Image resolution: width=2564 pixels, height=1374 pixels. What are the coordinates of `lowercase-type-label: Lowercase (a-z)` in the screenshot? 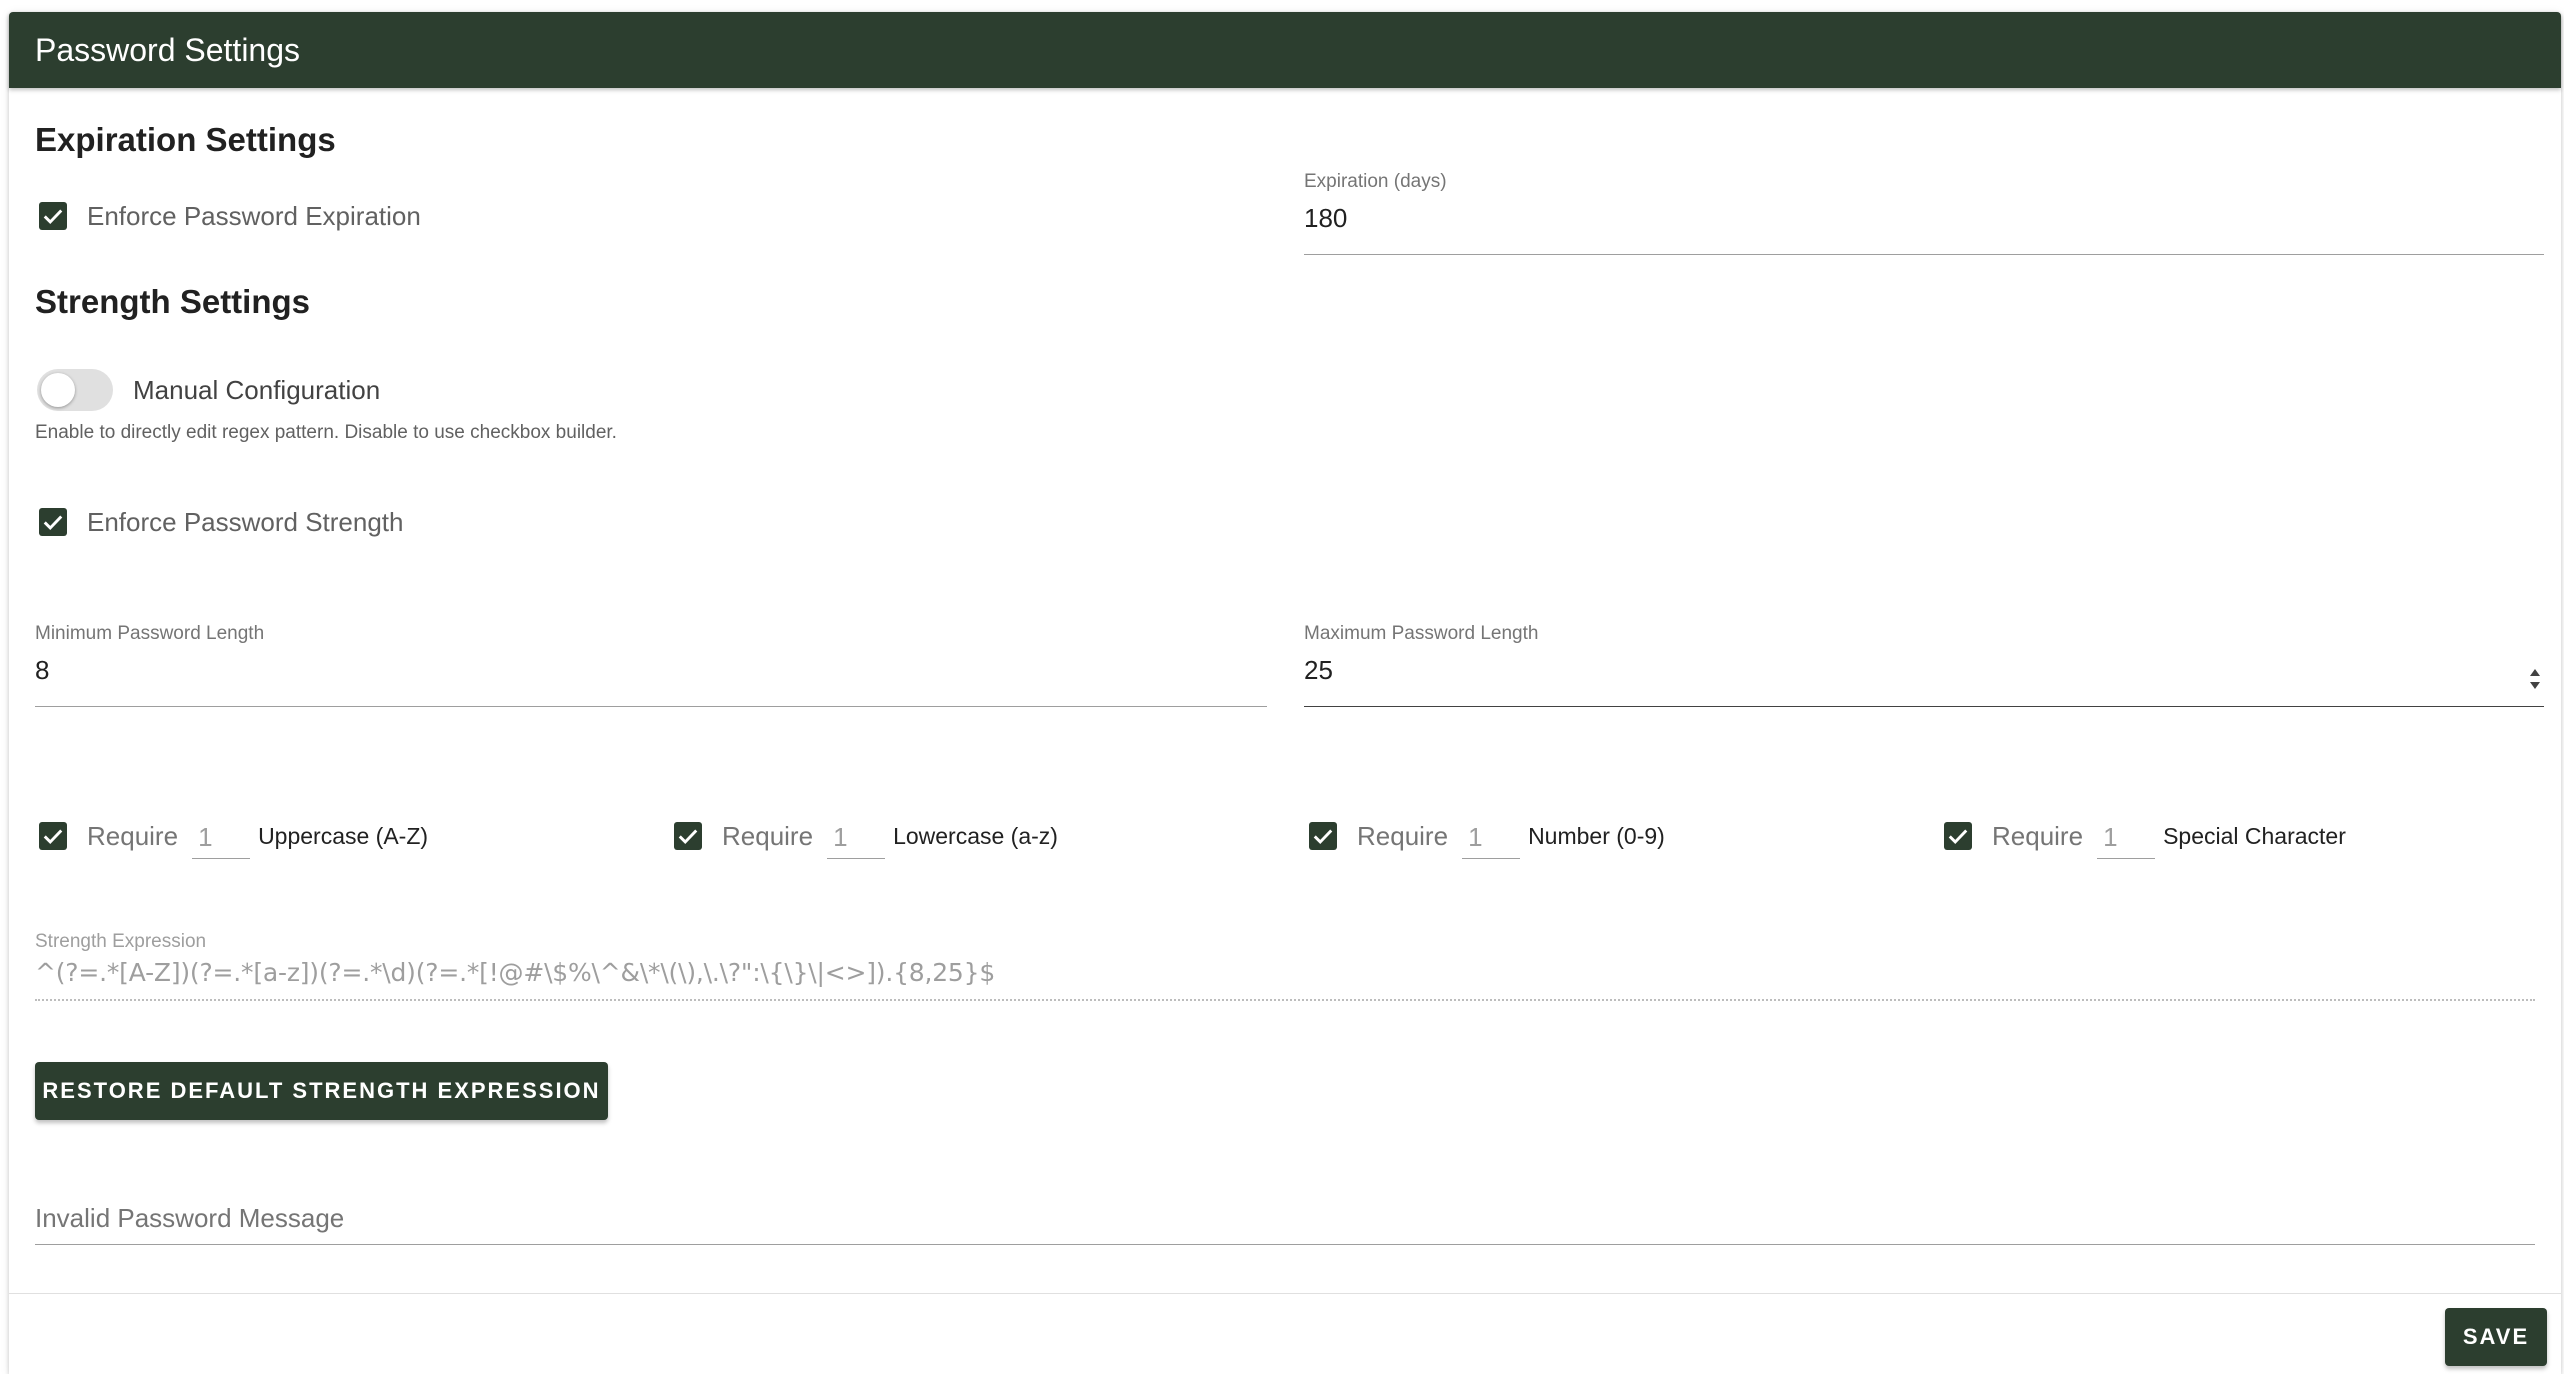 It's located at (975, 836).